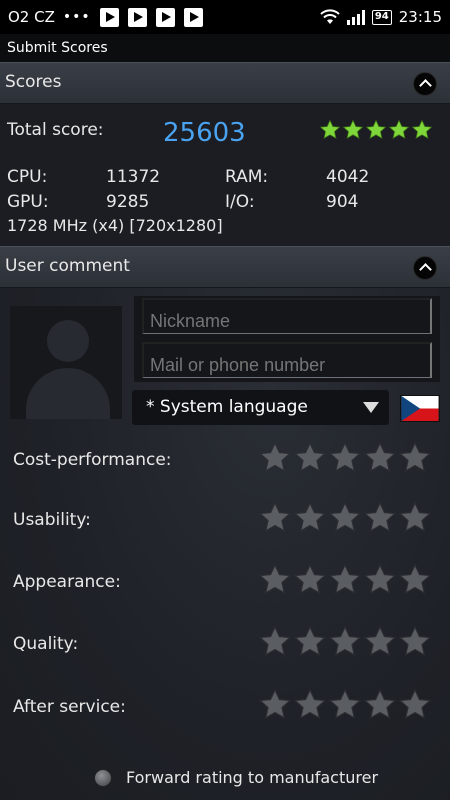 This screenshot has height=800, width=450. What do you see at coordinates (27, 177) in the screenshot?
I see `cpu-label: CPU:` at bounding box center [27, 177].